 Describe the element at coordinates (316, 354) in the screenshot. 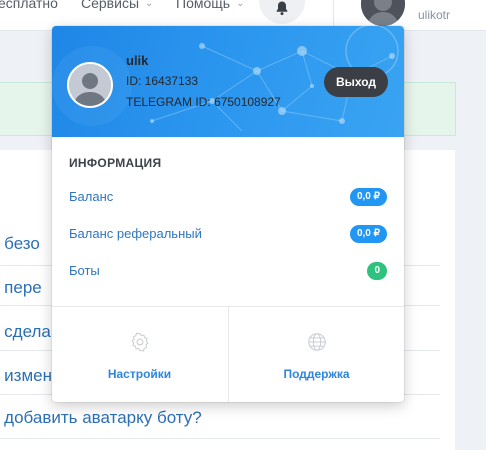

I see `support-button: Поддержка` at that location.